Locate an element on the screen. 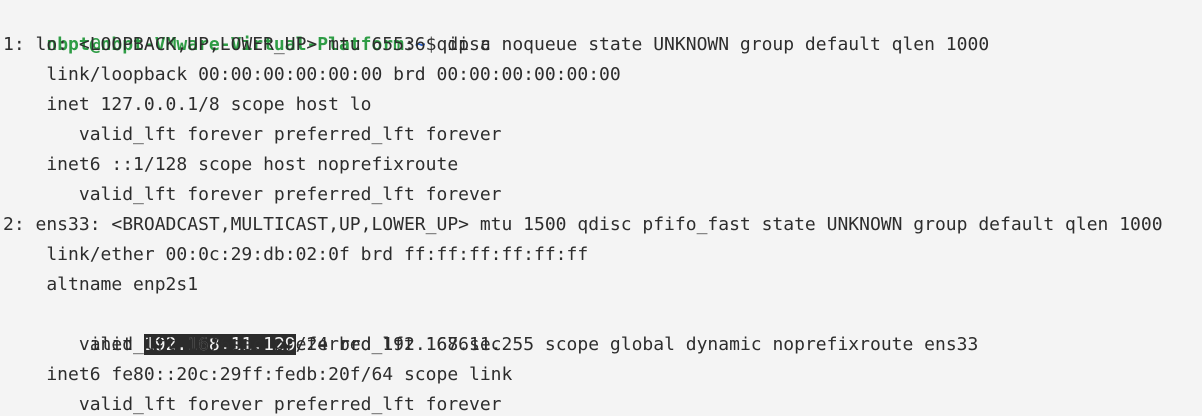  output-line-4: valid_lft forever preferred_lft forever is located at coordinates (252, 134).